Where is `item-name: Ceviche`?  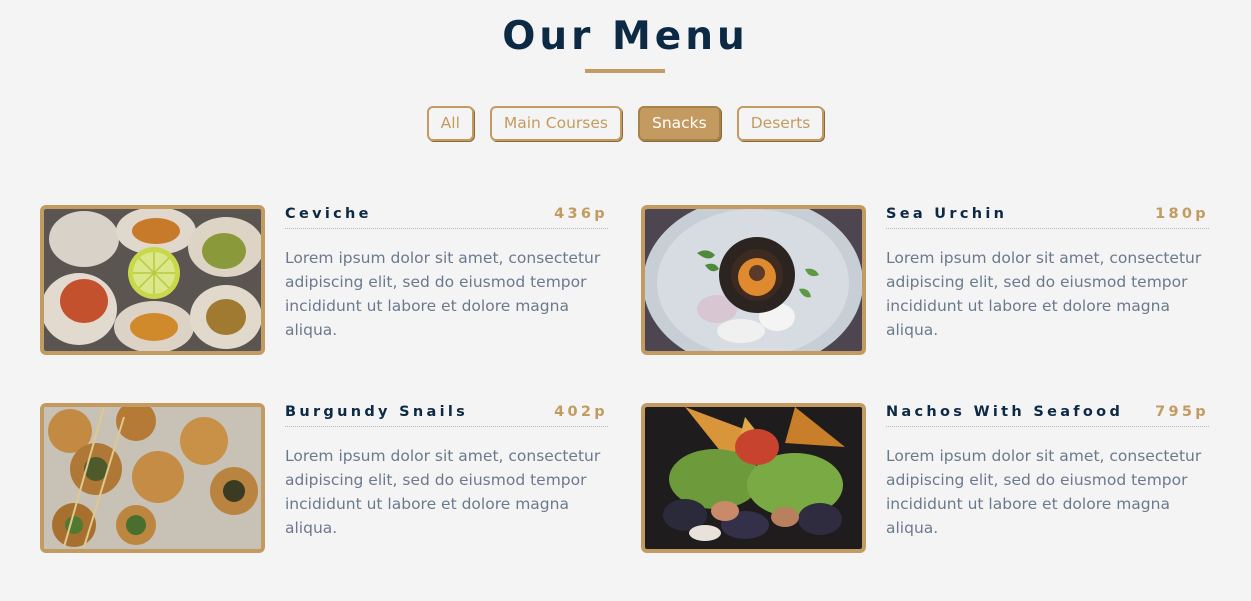 item-name: Ceviche is located at coordinates (328, 214).